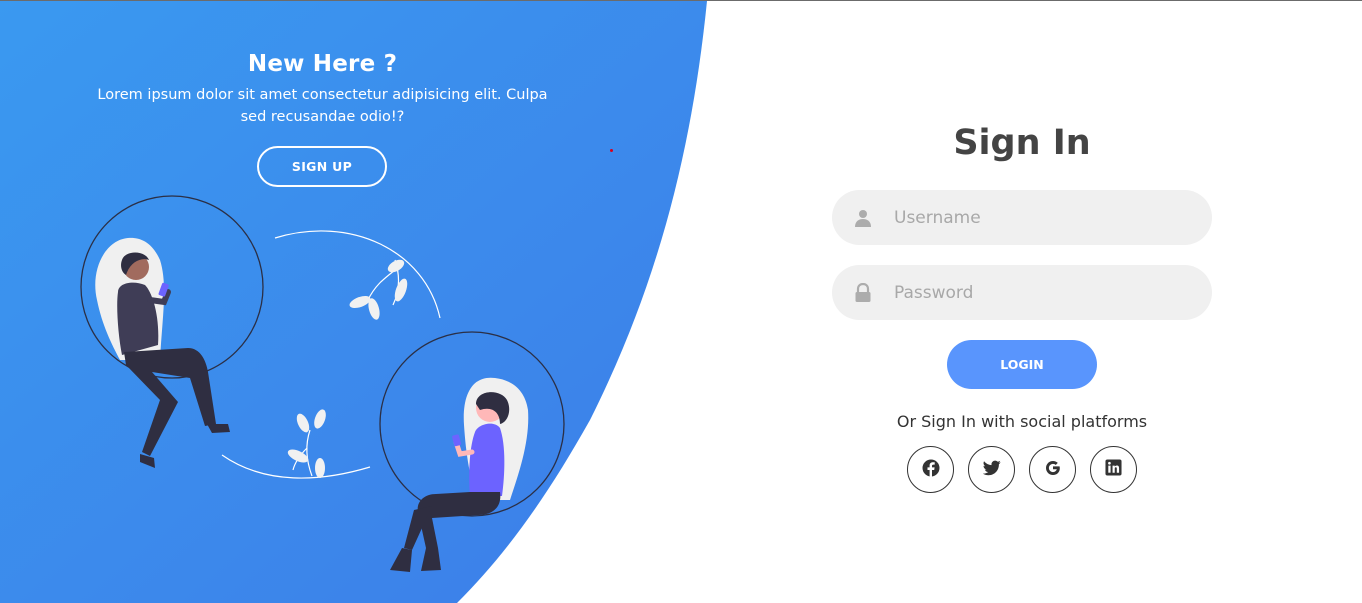  What do you see at coordinates (1022, 469) in the screenshot?
I see `social-icons-row` at bounding box center [1022, 469].